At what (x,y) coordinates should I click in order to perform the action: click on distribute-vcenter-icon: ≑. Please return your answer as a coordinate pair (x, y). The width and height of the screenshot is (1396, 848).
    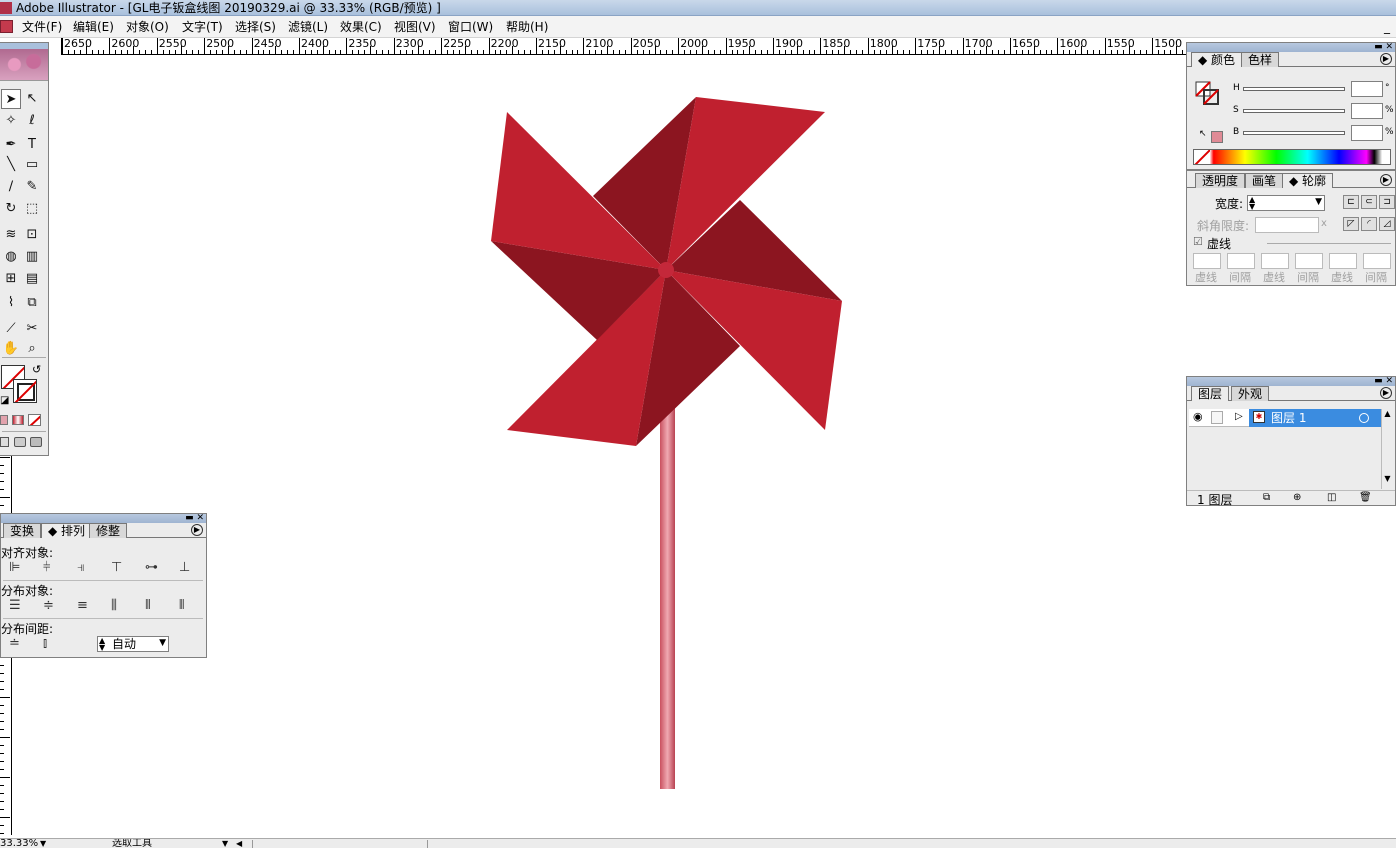
    Looking at the image, I should click on (48, 605).